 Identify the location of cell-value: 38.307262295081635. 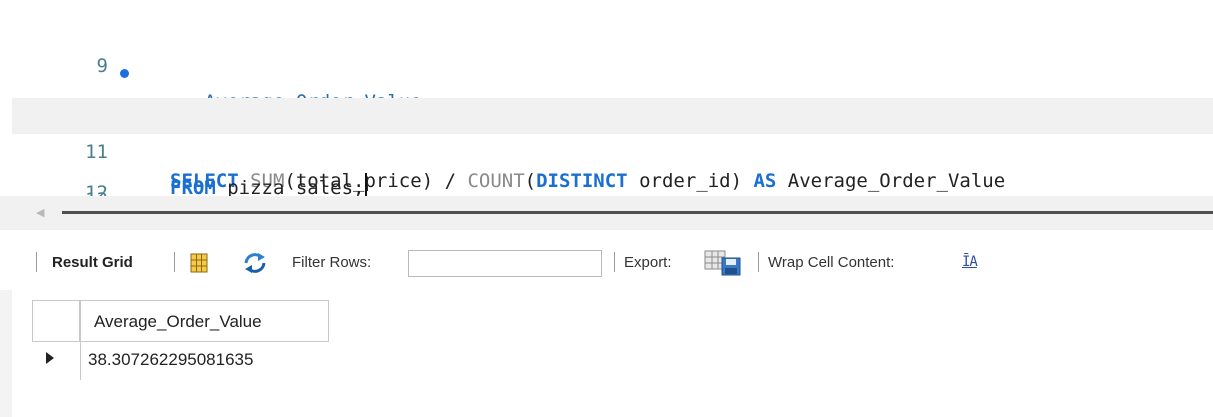
(171, 359).